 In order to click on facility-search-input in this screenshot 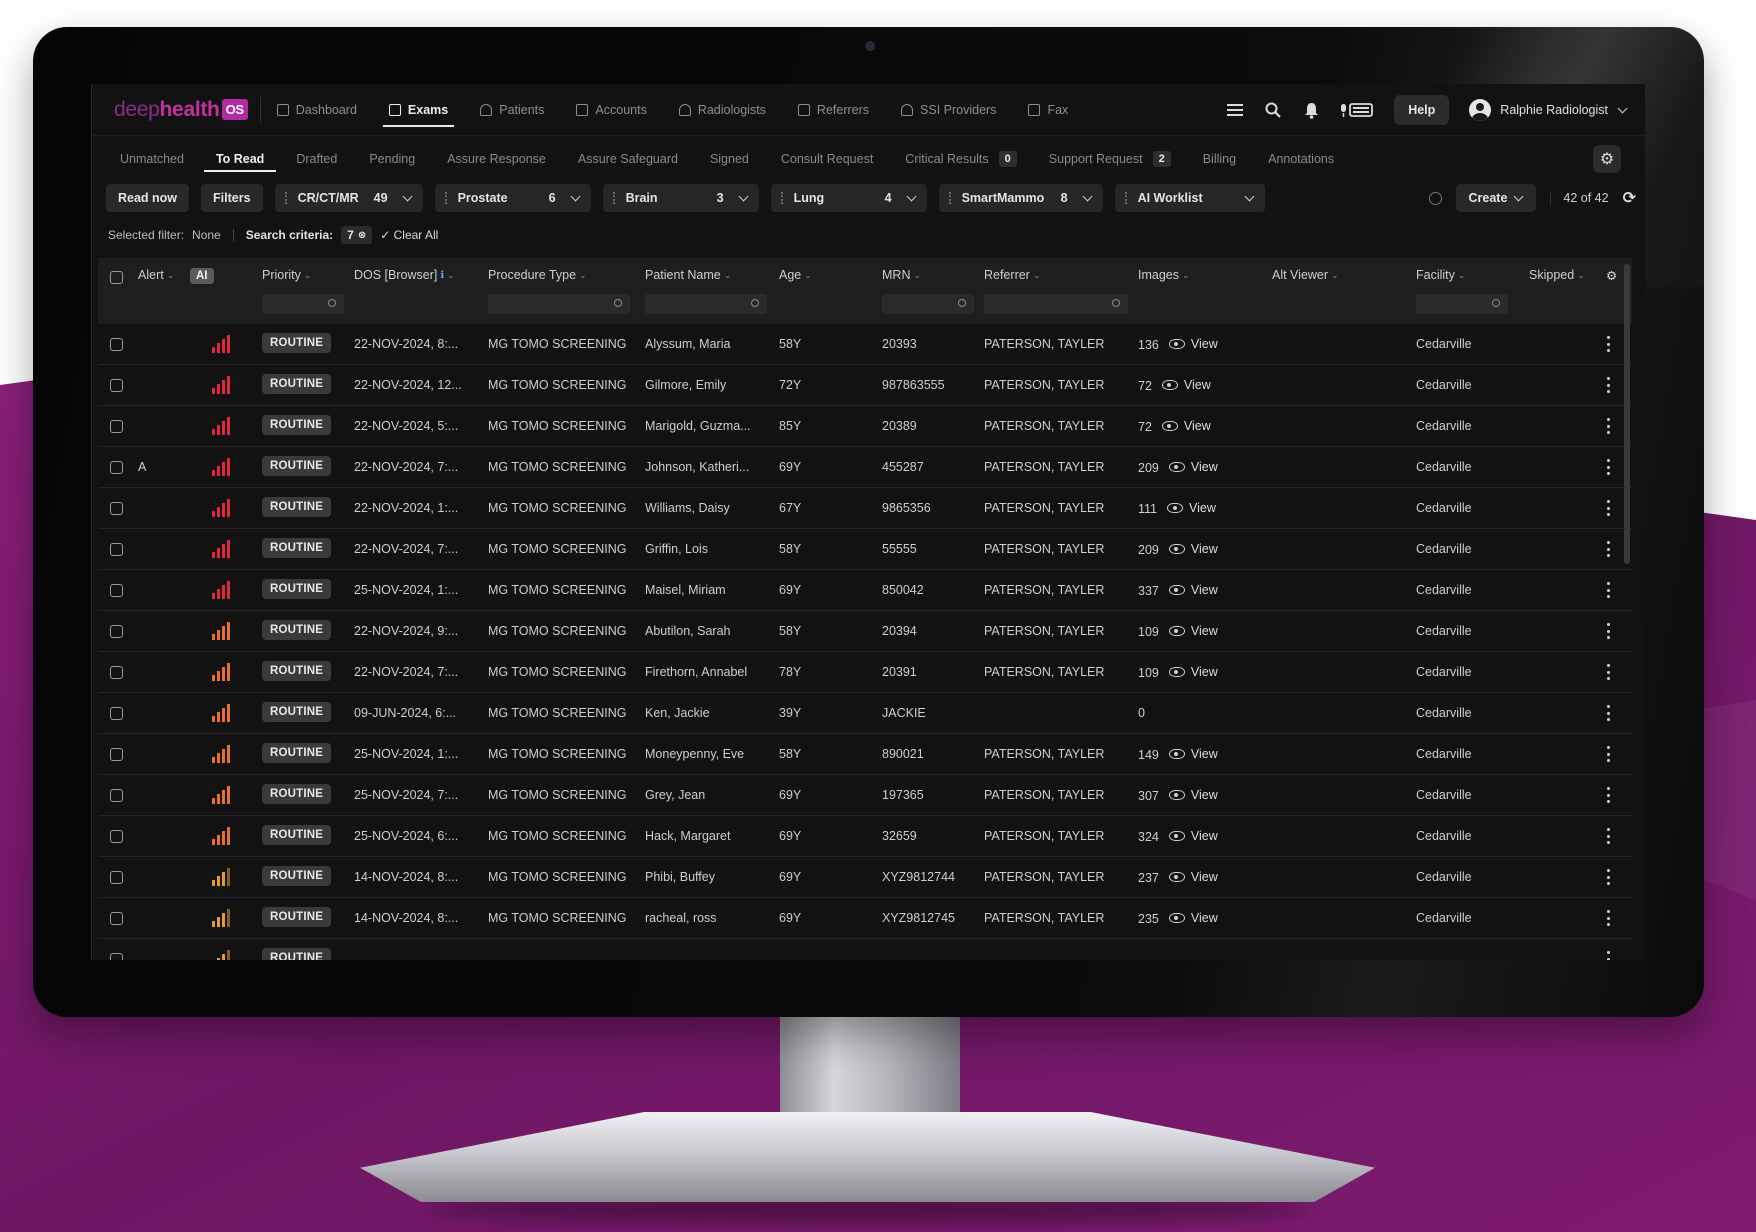, I will do `click(1462, 304)`.